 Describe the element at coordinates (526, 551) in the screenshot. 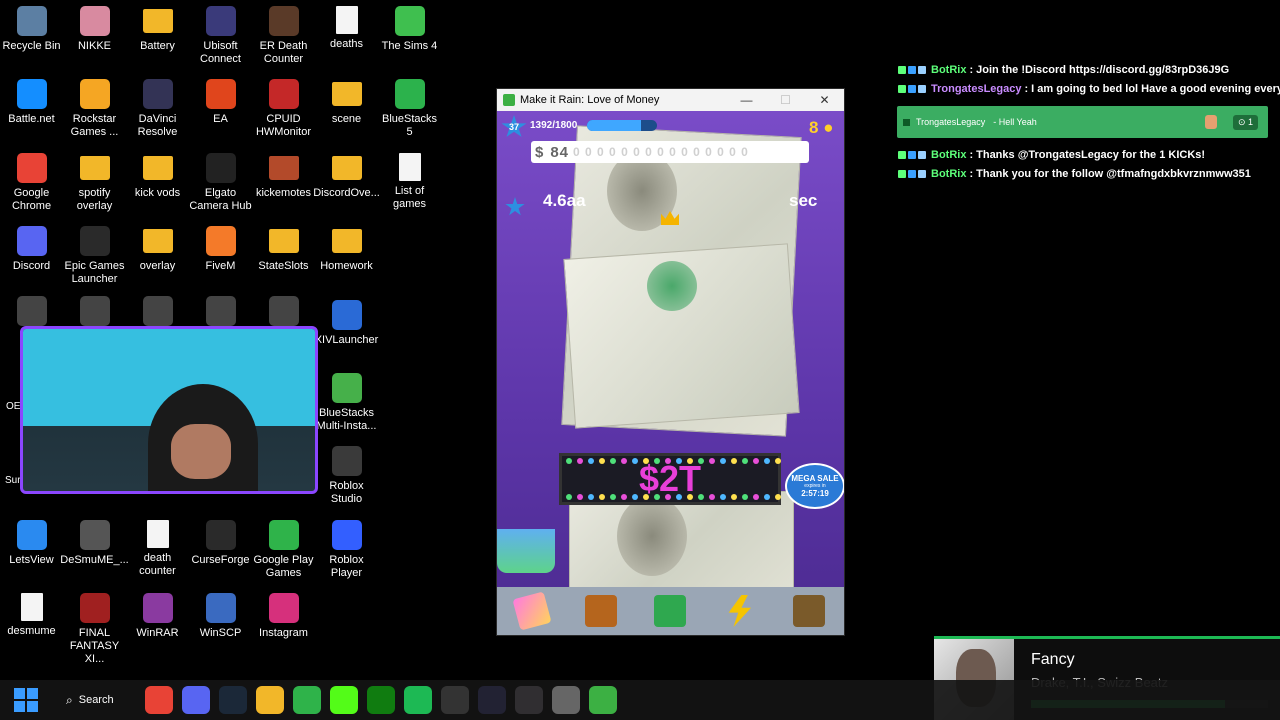

I see `water-bucket-icon` at that location.